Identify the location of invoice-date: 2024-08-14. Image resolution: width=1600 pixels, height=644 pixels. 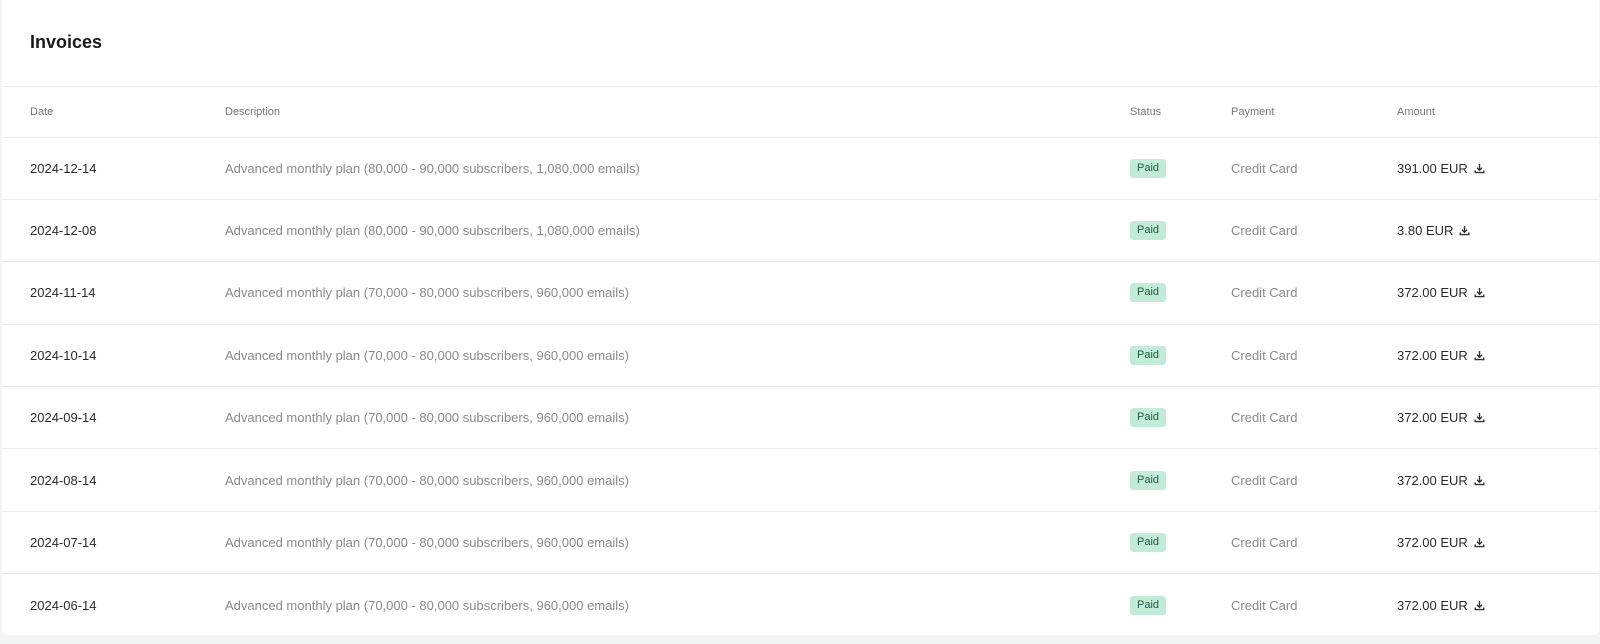
(113, 480).